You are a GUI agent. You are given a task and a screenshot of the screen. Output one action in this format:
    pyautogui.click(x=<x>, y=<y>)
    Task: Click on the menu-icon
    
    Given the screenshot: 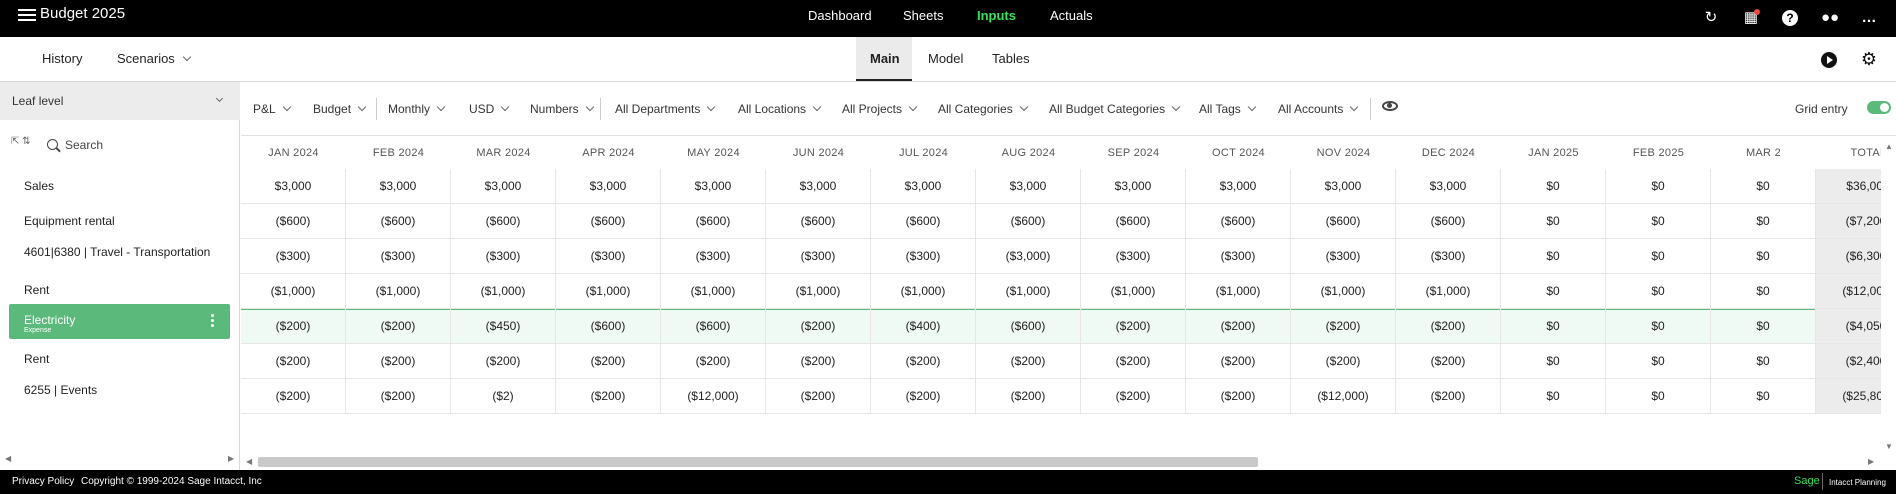 What is the action you would take?
    pyautogui.click(x=27, y=15)
    